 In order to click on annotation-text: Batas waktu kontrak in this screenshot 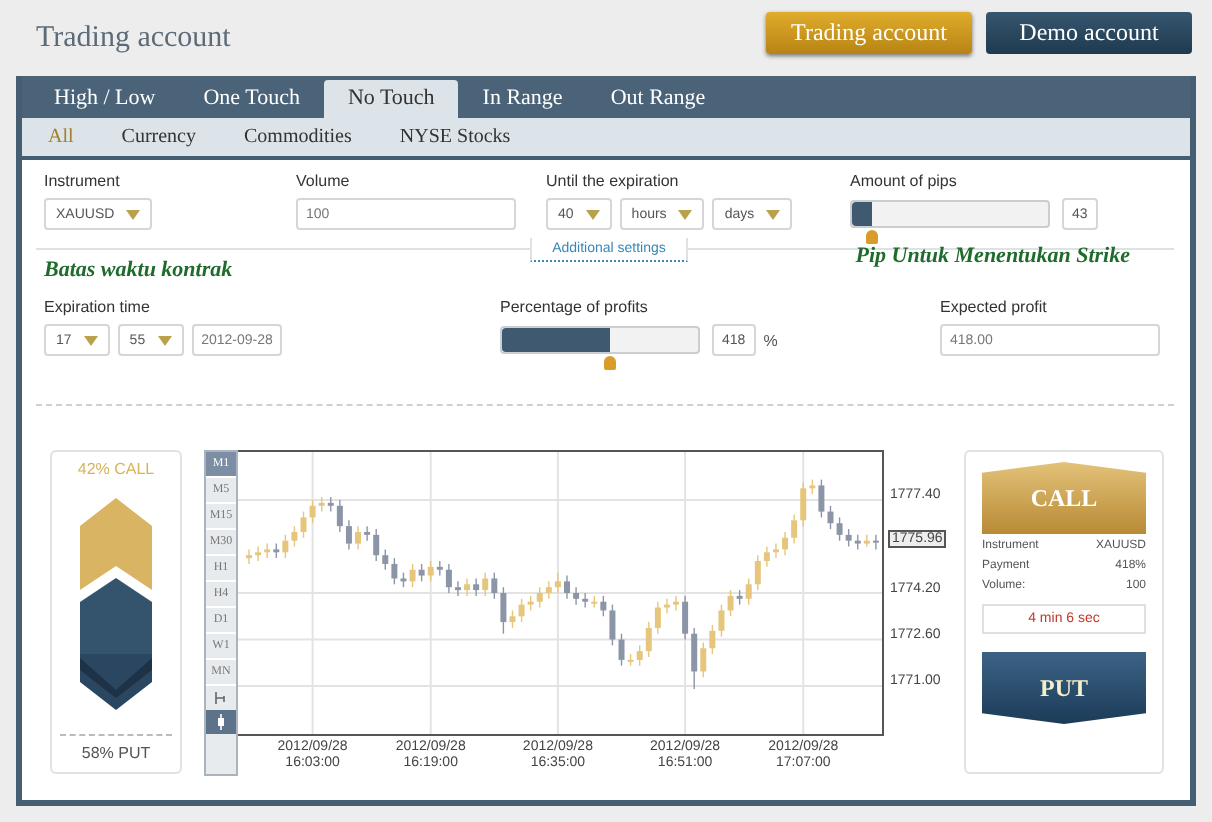, I will do `click(138, 270)`.